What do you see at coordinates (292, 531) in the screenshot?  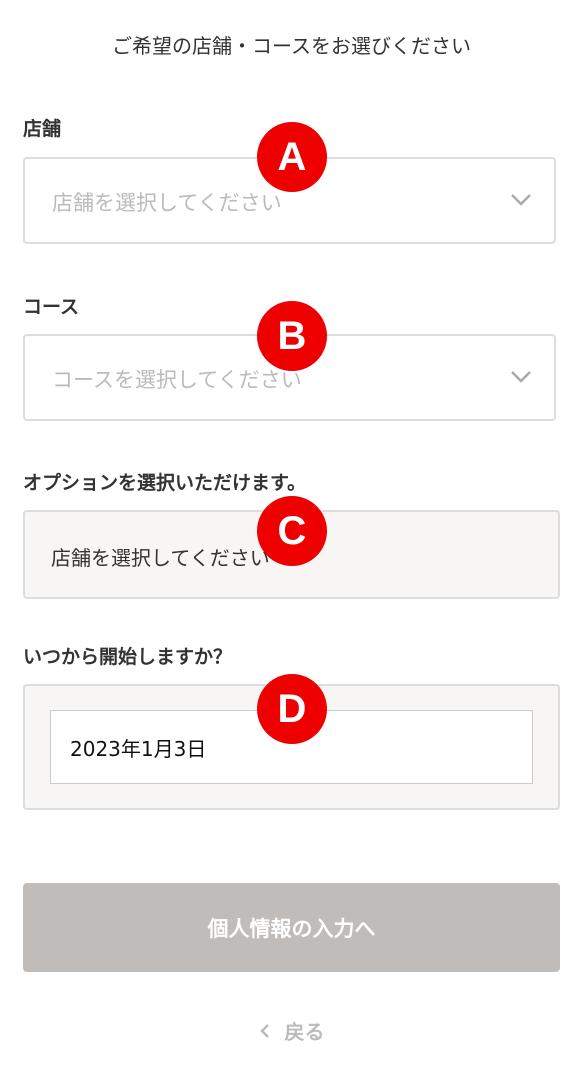 I see `marker-c: C` at bounding box center [292, 531].